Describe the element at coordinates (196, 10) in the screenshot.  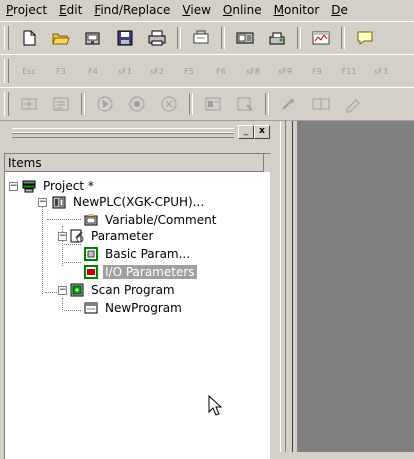
I see `menu-view: View` at that location.